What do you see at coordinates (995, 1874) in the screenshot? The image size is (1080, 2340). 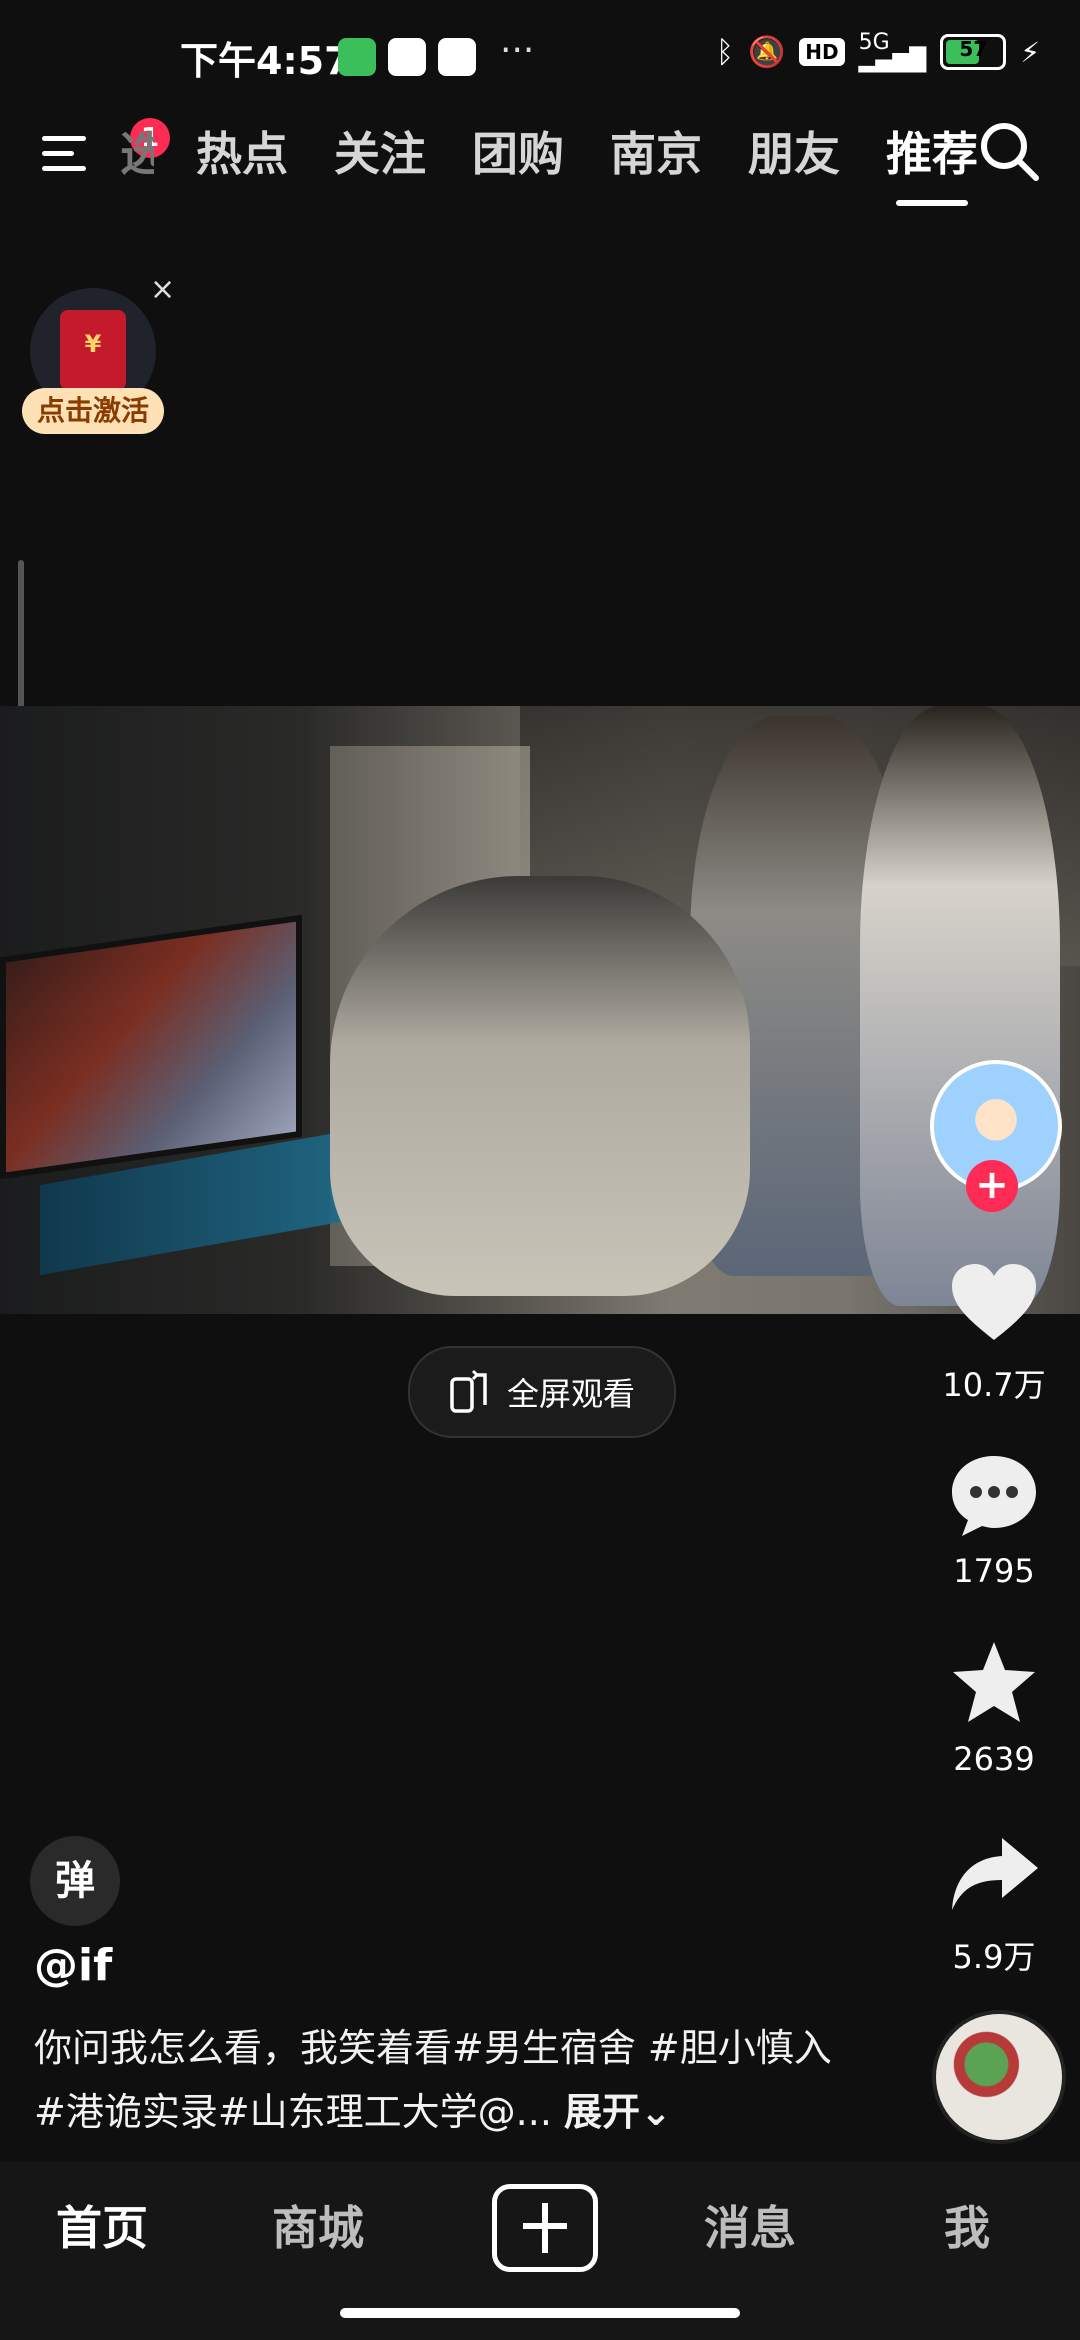 I see `share-icon` at bounding box center [995, 1874].